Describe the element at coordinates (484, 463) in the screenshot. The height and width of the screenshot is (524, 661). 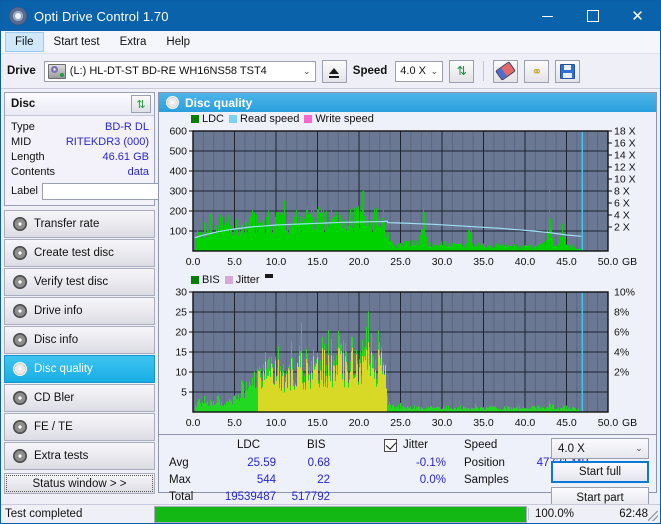
I see `position-stat-label: Position` at that location.